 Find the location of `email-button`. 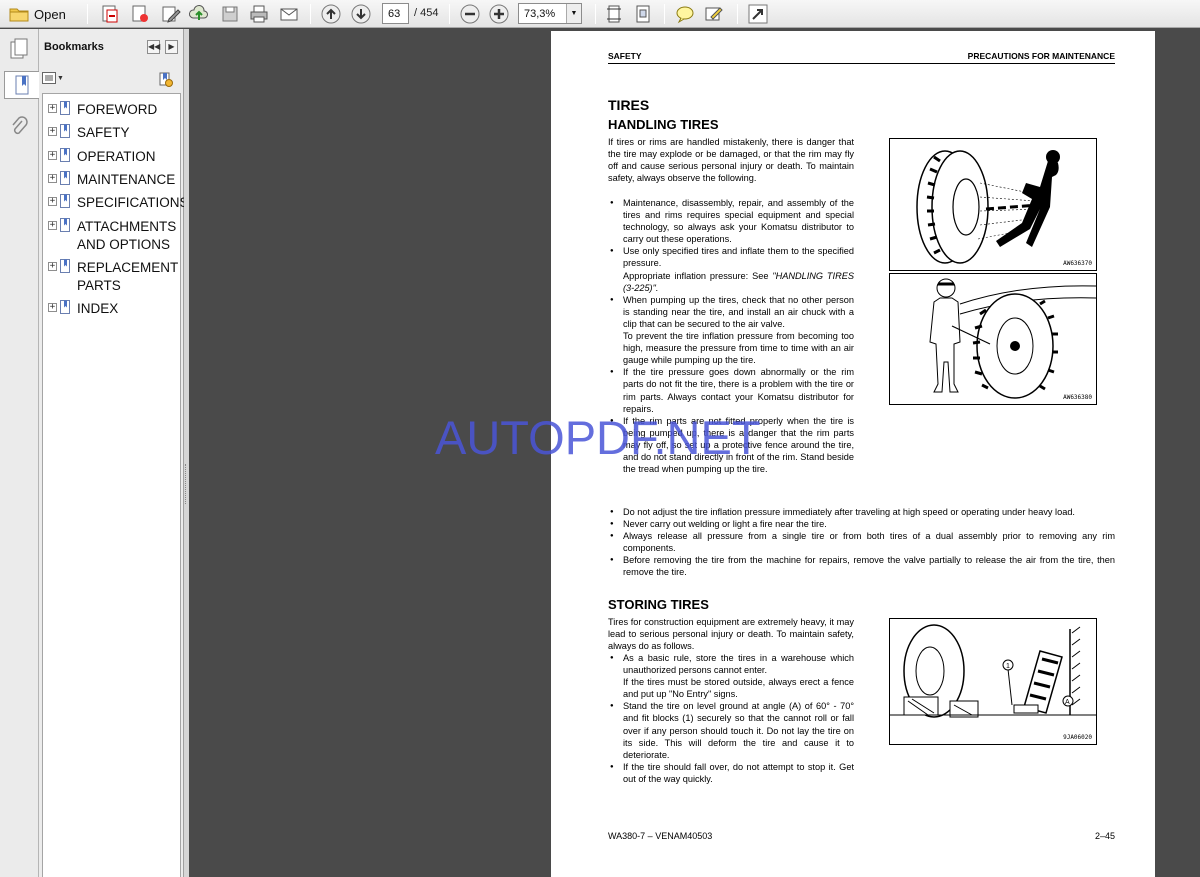

email-button is located at coordinates (289, 14).